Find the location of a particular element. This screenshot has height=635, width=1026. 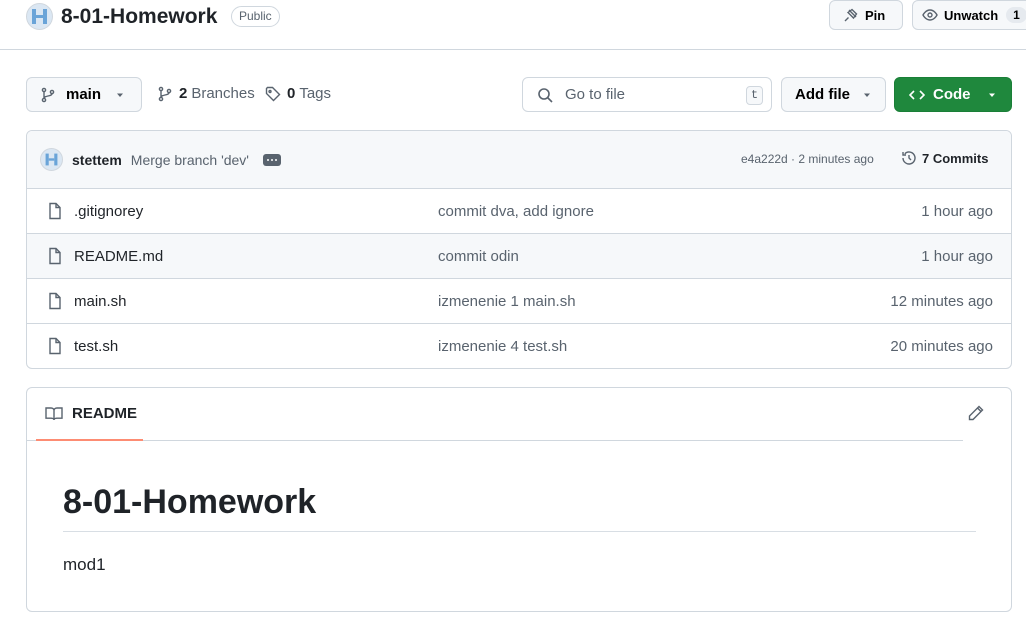

branch-name: main is located at coordinates (84, 94).